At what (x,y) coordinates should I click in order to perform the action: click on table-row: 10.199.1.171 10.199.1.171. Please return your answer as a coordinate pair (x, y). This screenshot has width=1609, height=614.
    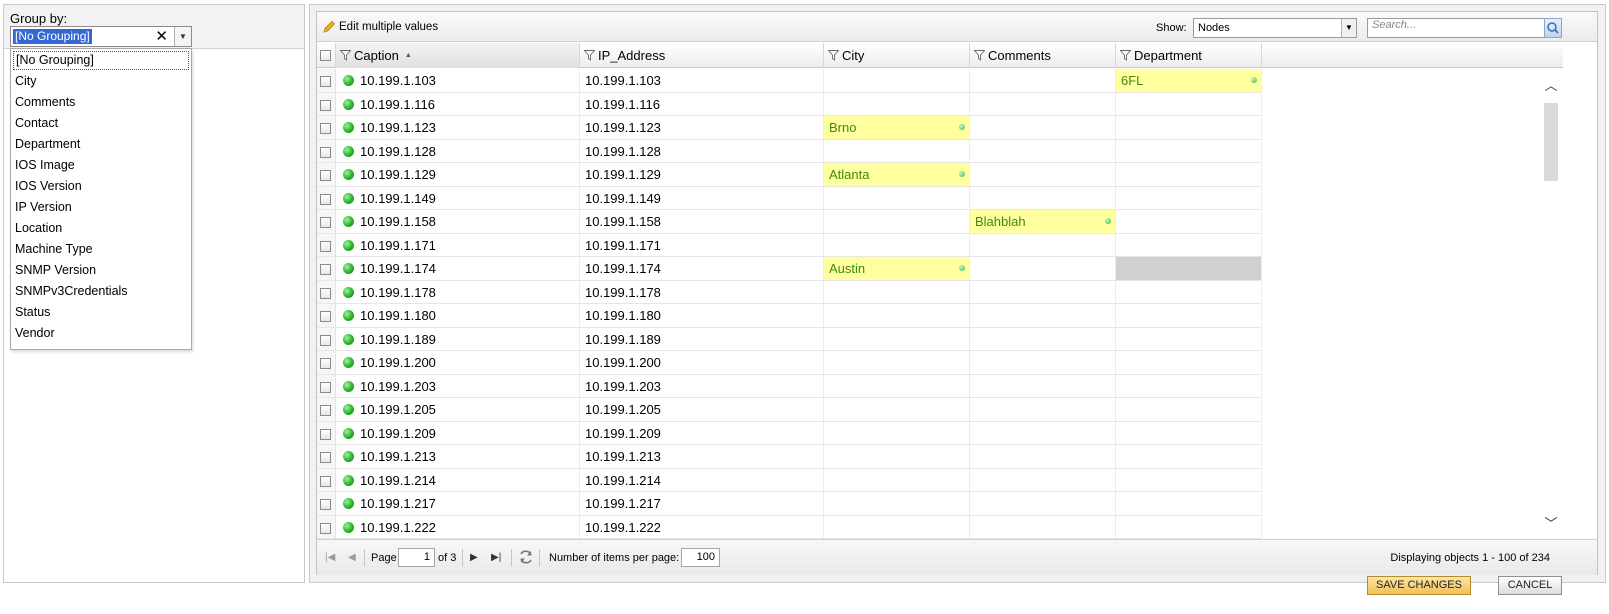
    Looking at the image, I should click on (928, 245).